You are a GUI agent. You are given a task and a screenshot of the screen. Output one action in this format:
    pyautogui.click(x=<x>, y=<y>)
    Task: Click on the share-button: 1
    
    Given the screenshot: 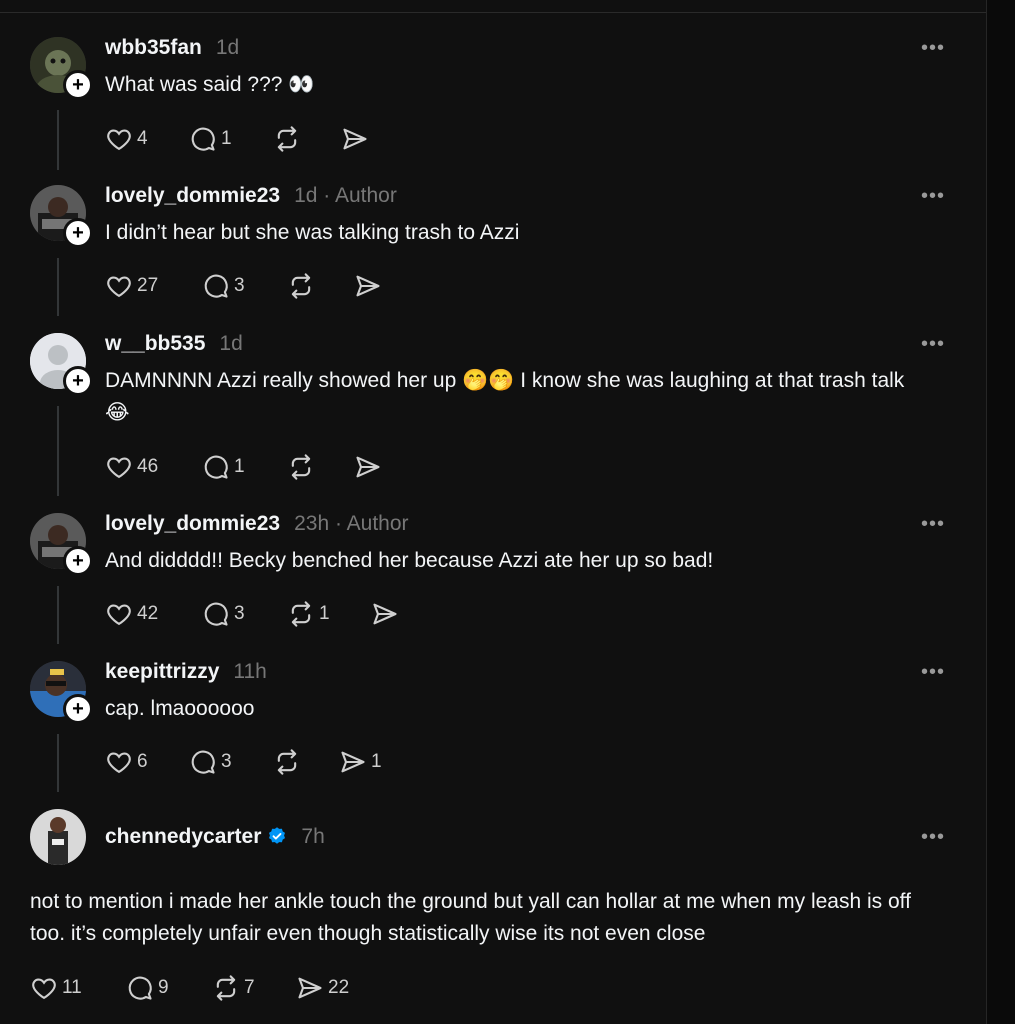 What is the action you would take?
    pyautogui.click(x=360, y=762)
    